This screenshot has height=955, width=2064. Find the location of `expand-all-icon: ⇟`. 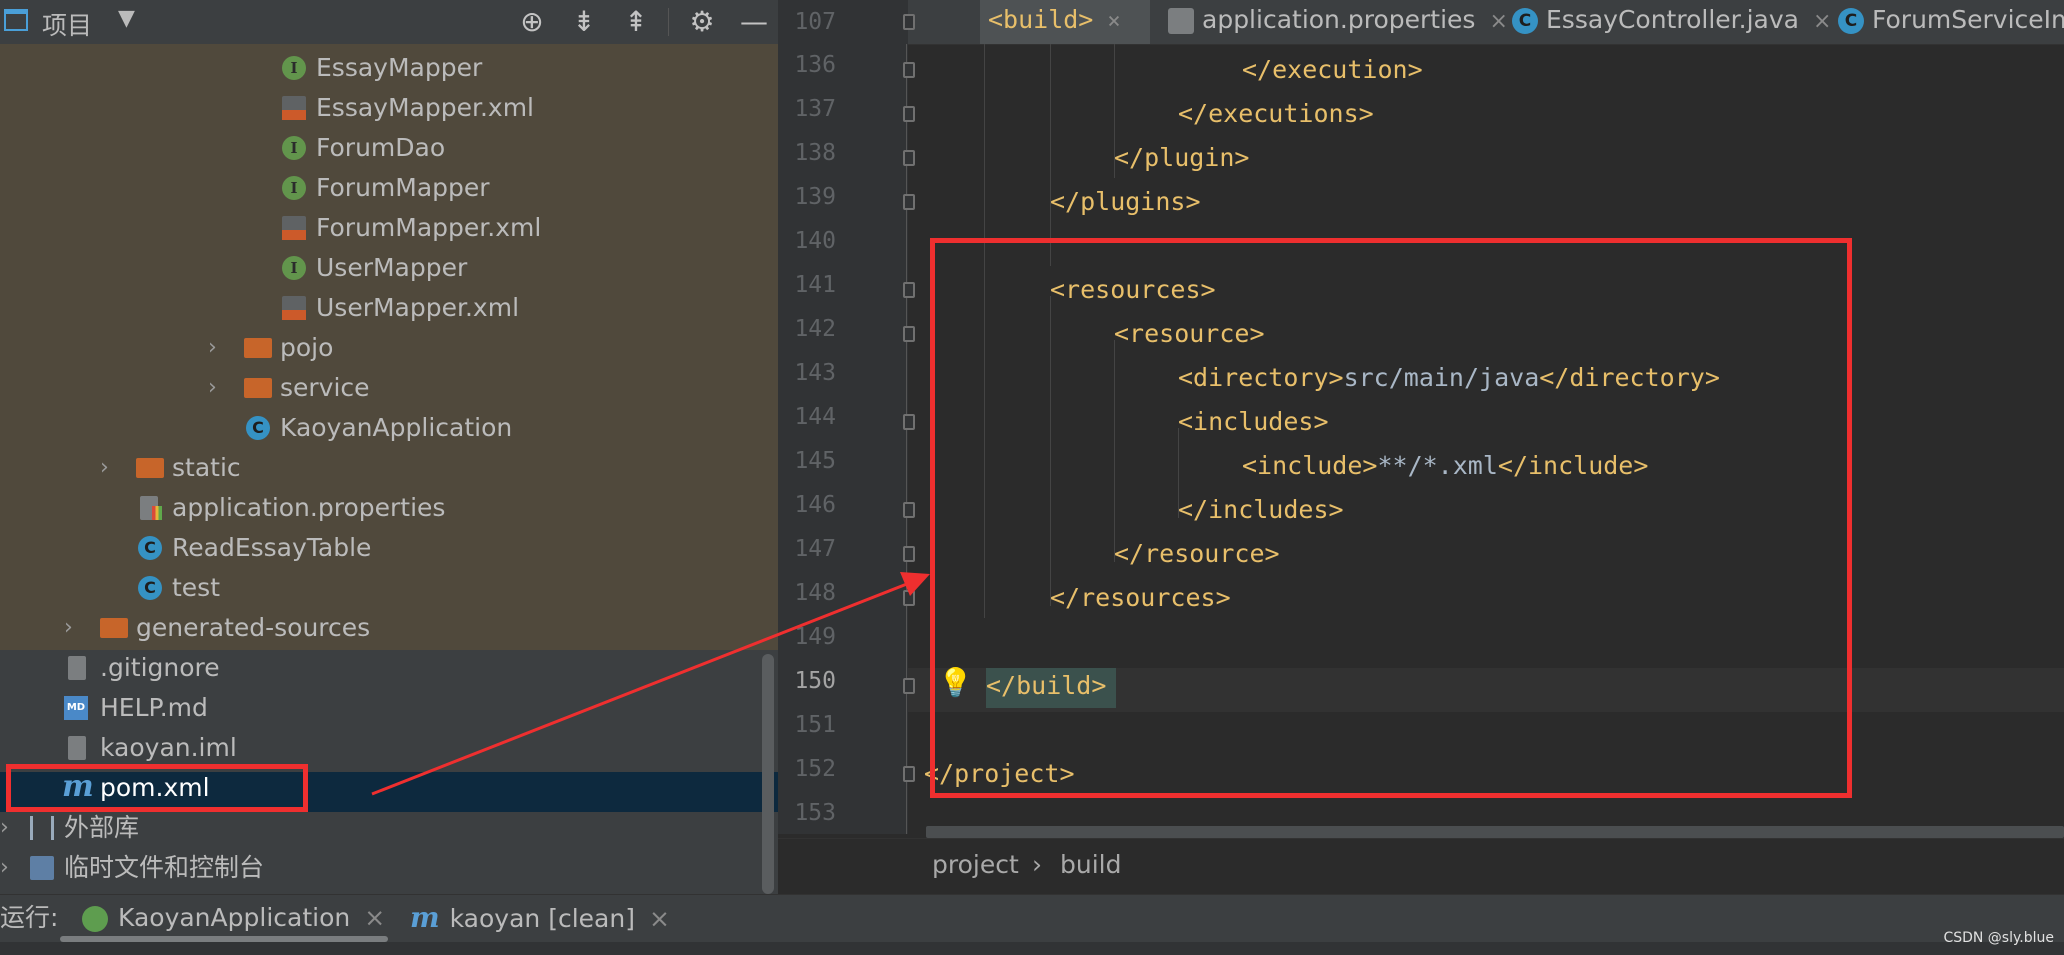

expand-all-icon: ⇟ is located at coordinates (584, 22).